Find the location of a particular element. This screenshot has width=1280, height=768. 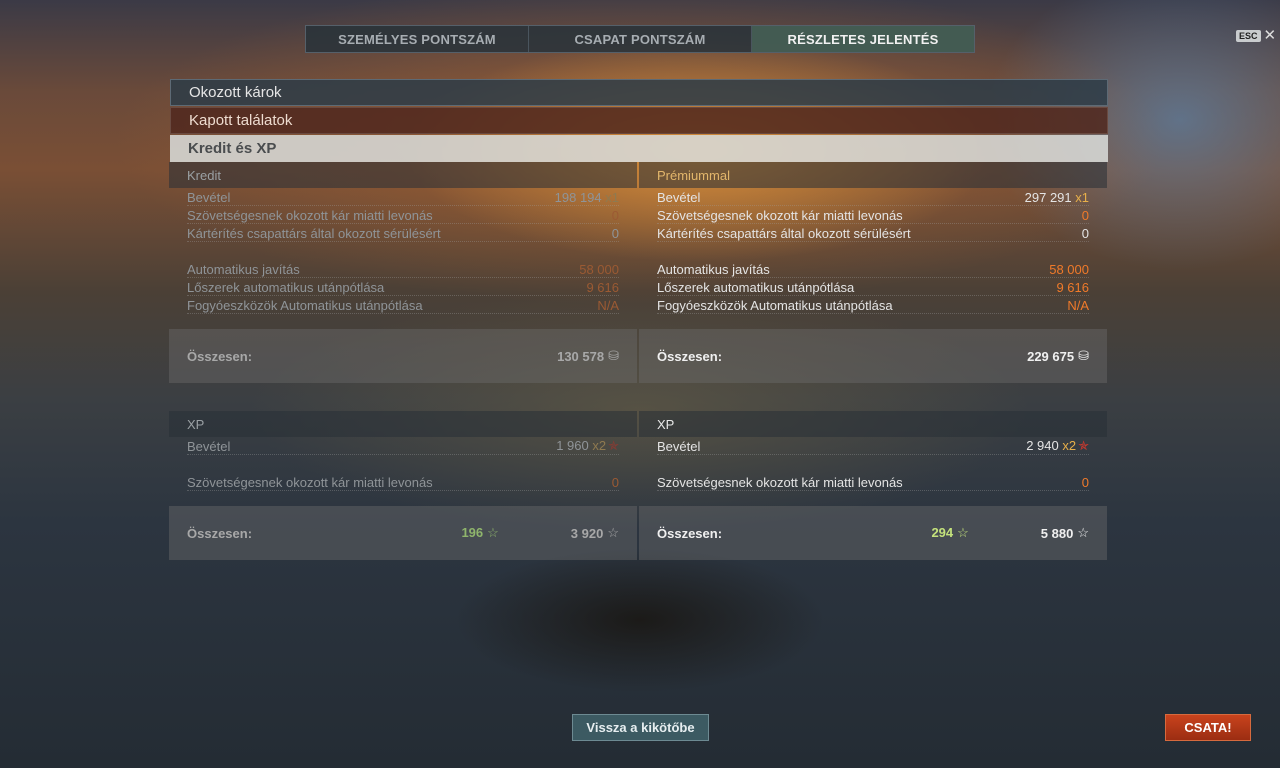

section-credits-xp: Kredit és XP is located at coordinates (639, 148).